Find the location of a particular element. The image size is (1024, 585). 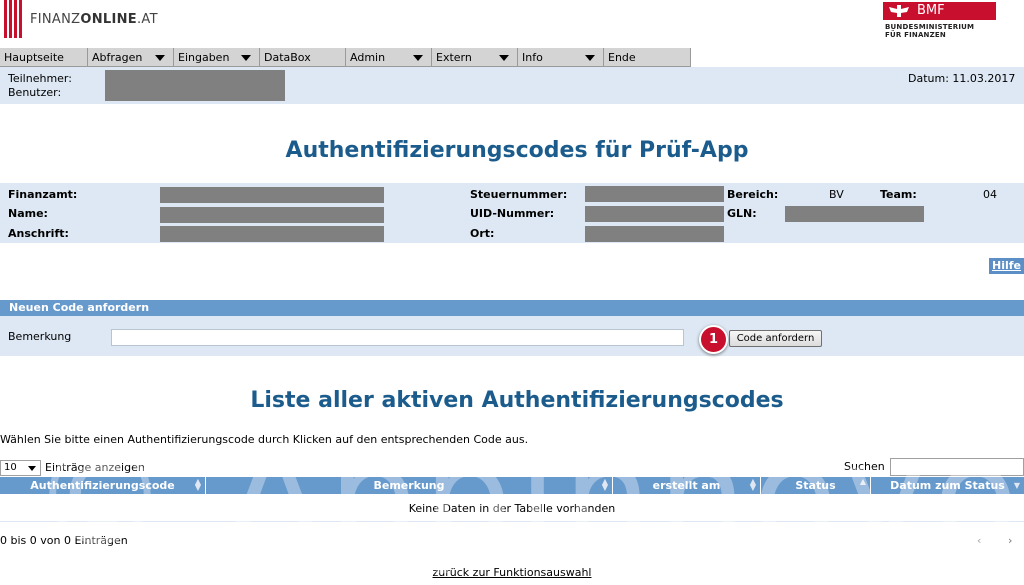

anschrift-label: Anschrift: is located at coordinates (38, 233).